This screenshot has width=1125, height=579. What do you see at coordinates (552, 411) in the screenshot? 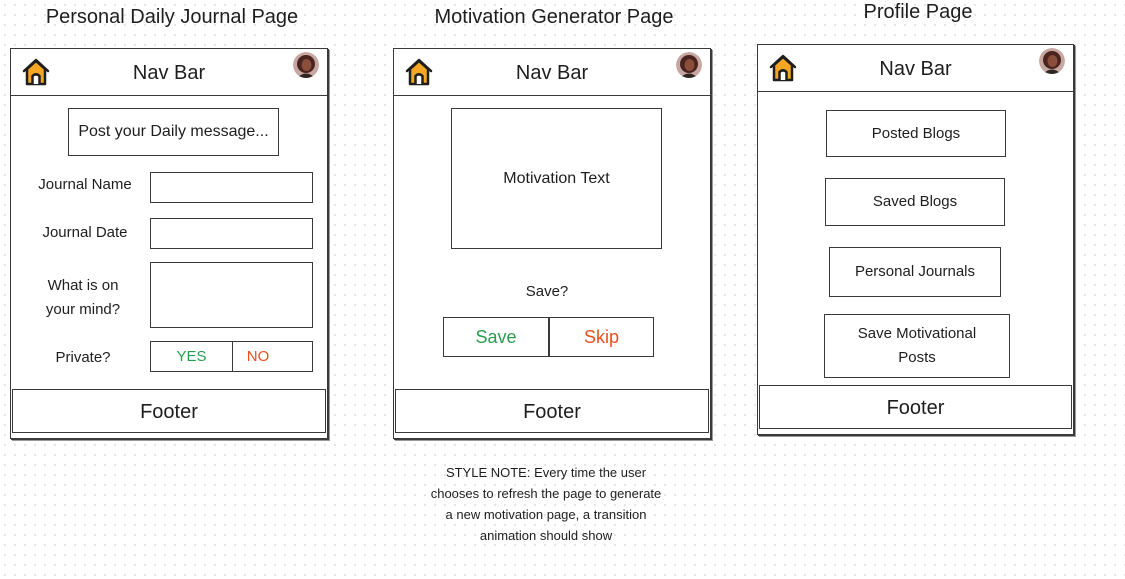
I see `motivation-footer: Footer` at bounding box center [552, 411].